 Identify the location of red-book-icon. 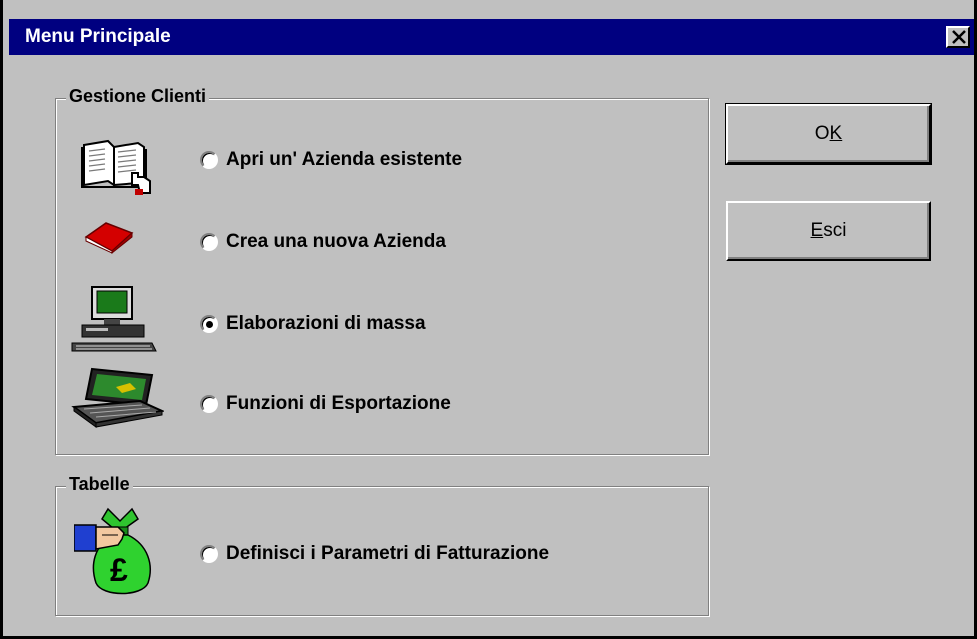
(109, 238).